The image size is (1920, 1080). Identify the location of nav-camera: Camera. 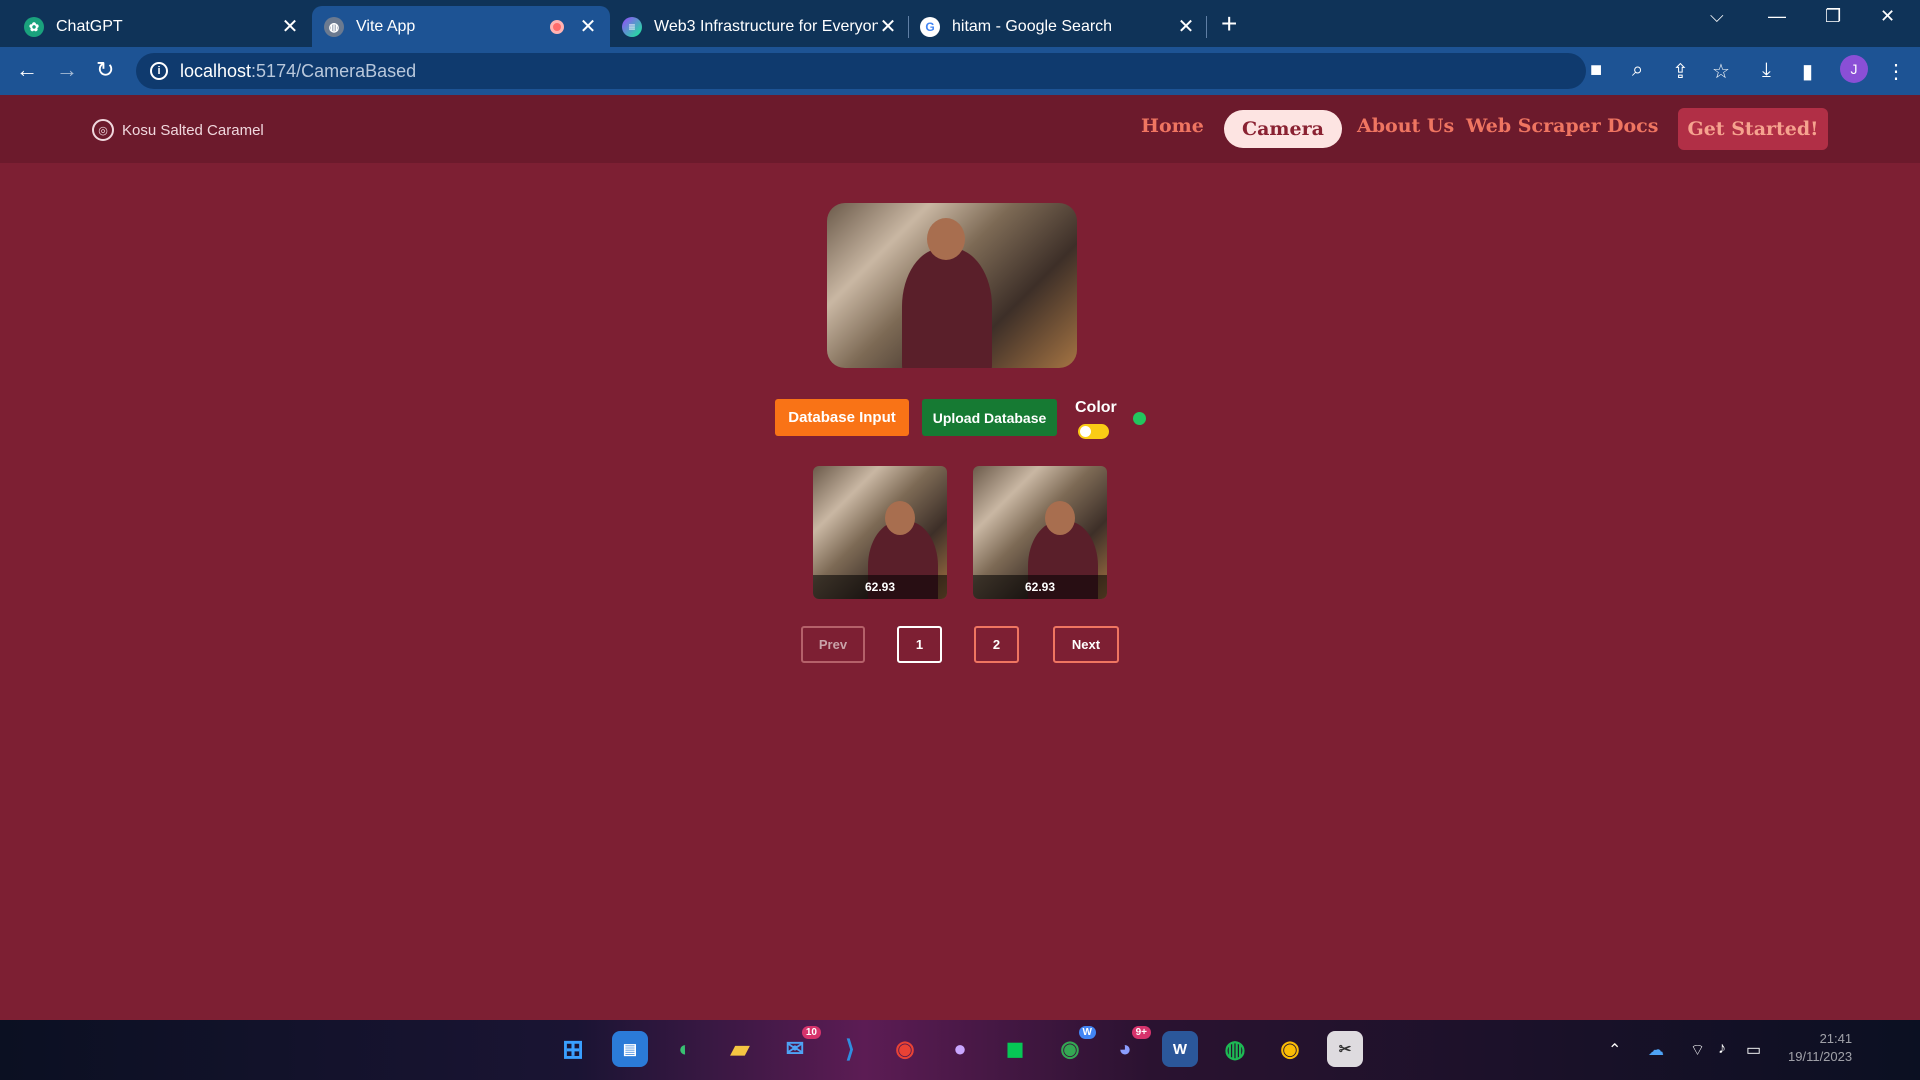
(1283, 129).